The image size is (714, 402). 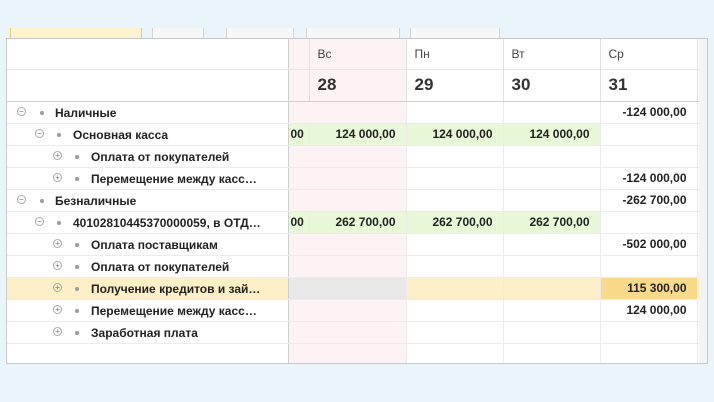 What do you see at coordinates (121, 134) in the screenshot?
I see `row-label: Основная касса` at bounding box center [121, 134].